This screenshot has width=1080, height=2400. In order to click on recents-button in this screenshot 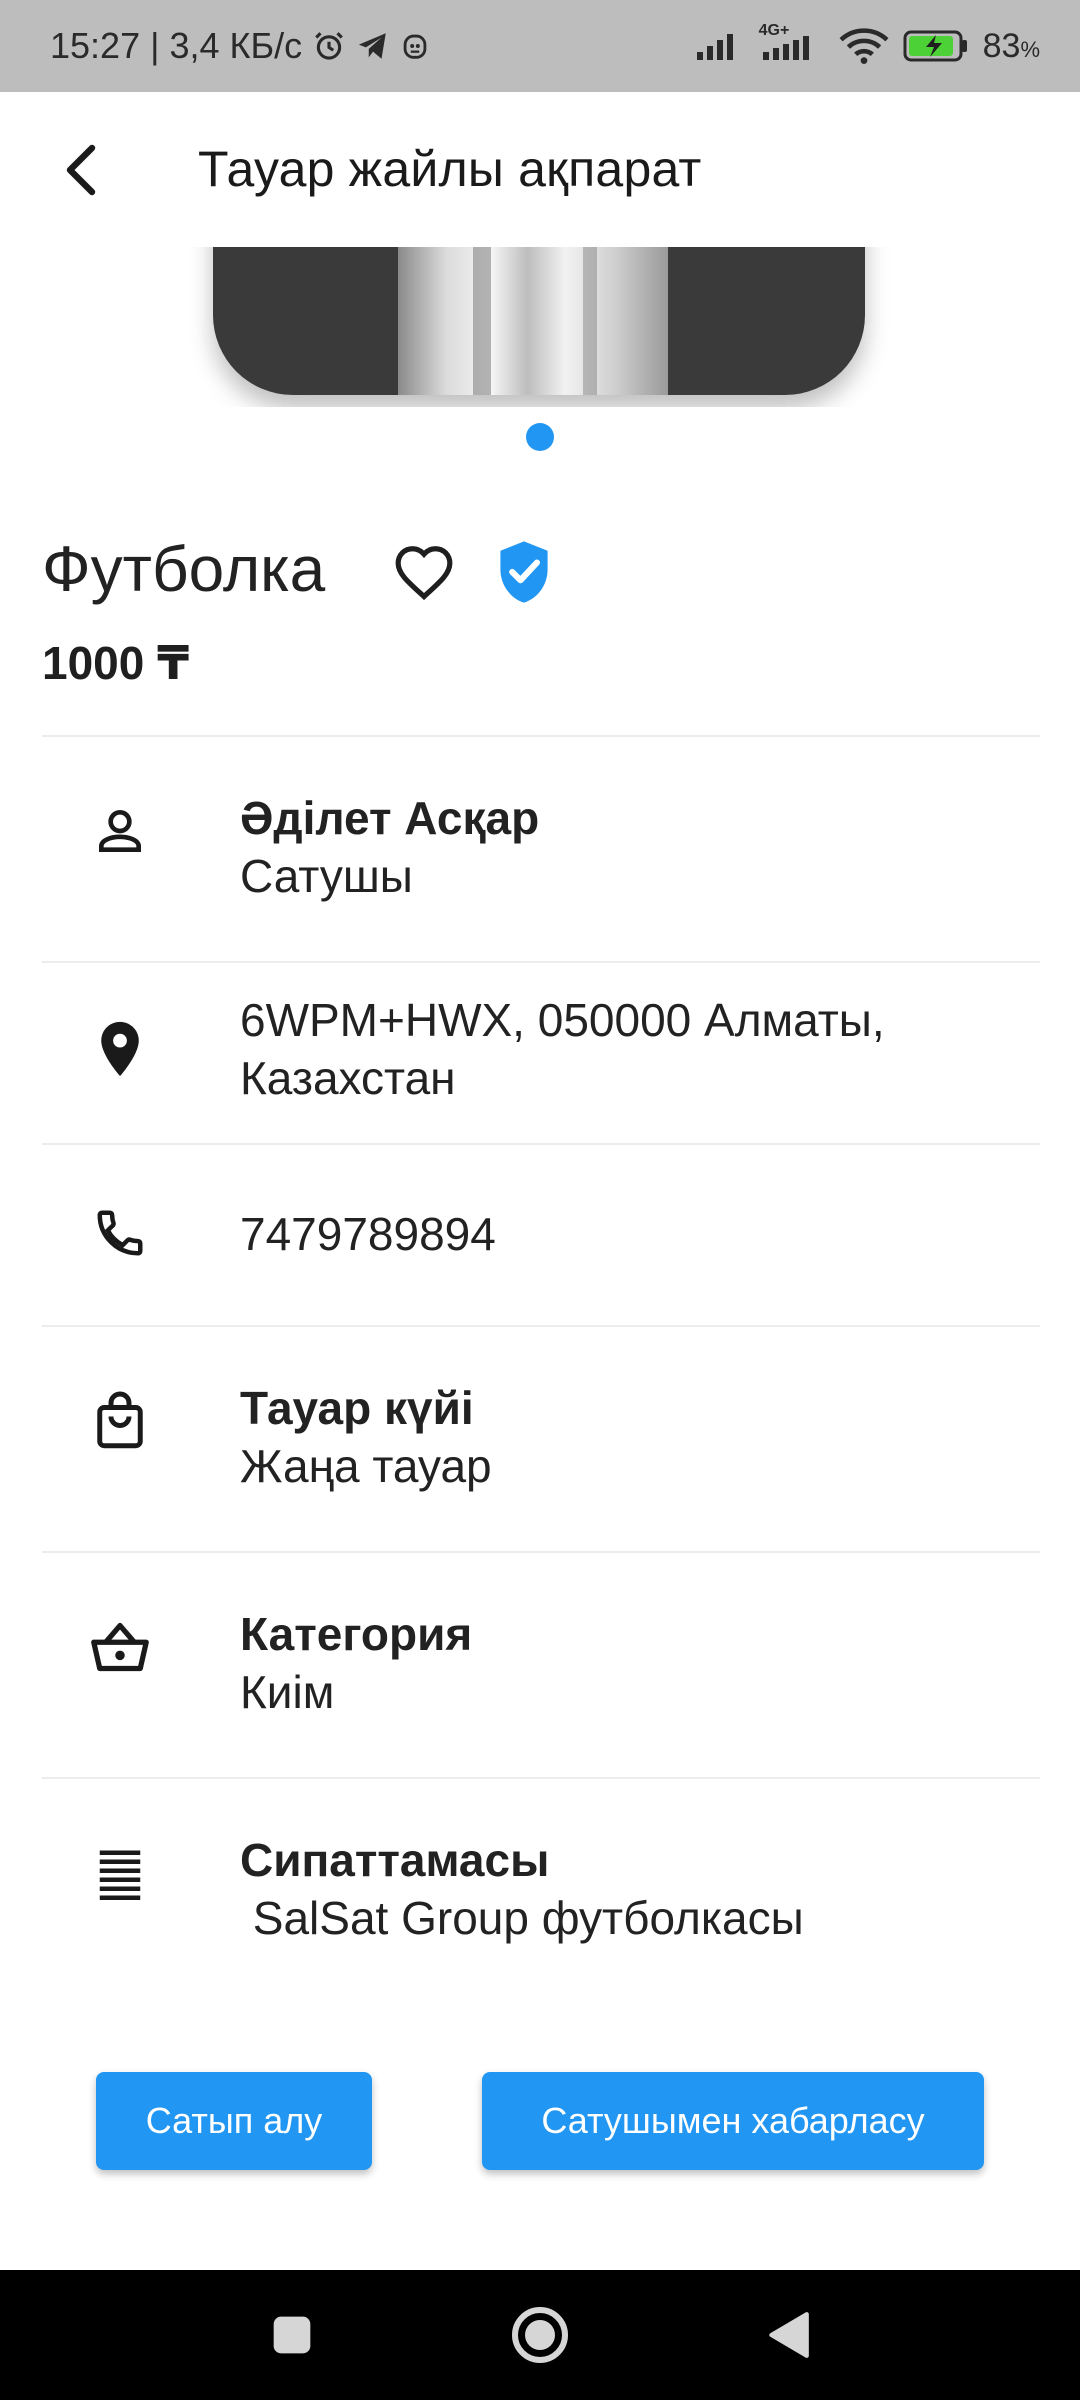, I will do `click(292, 2335)`.